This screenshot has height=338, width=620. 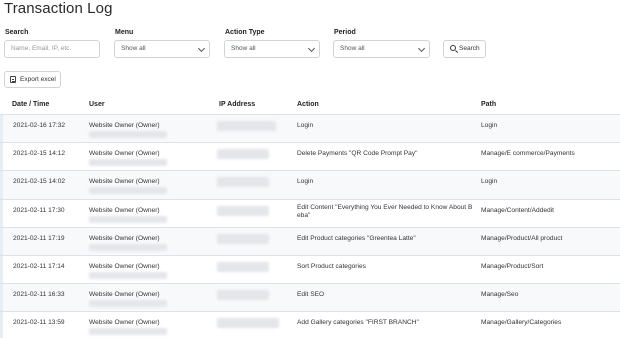 What do you see at coordinates (352, 48) in the screenshot?
I see `period-select-value: Show all` at bounding box center [352, 48].